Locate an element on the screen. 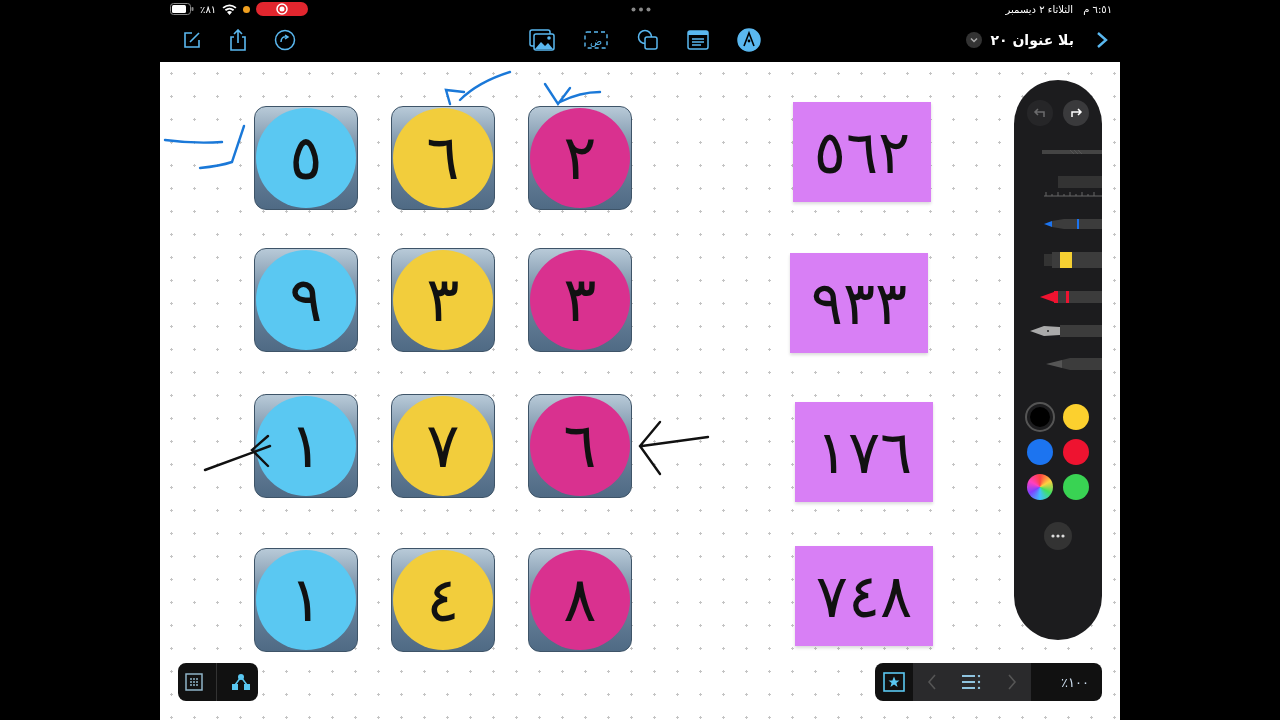 The height and width of the screenshot is (720, 1280). compose-icon is located at coordinates (192, 40).